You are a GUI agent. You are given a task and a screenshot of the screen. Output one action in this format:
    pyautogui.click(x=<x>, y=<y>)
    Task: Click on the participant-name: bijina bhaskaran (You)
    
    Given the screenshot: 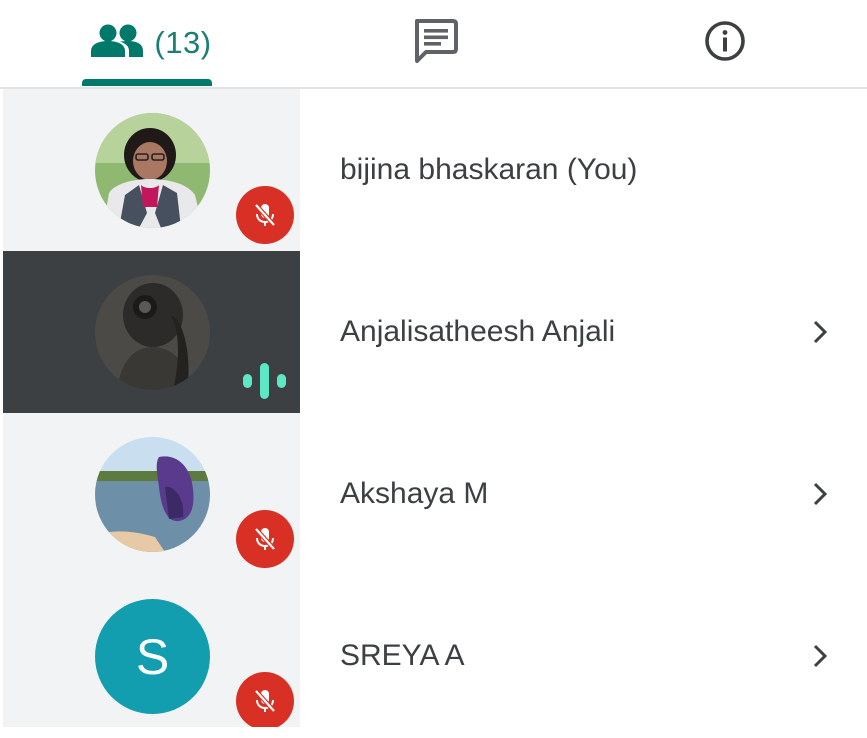 What is the action you would take?
    pyautogui.click(x=489, y=169)
    